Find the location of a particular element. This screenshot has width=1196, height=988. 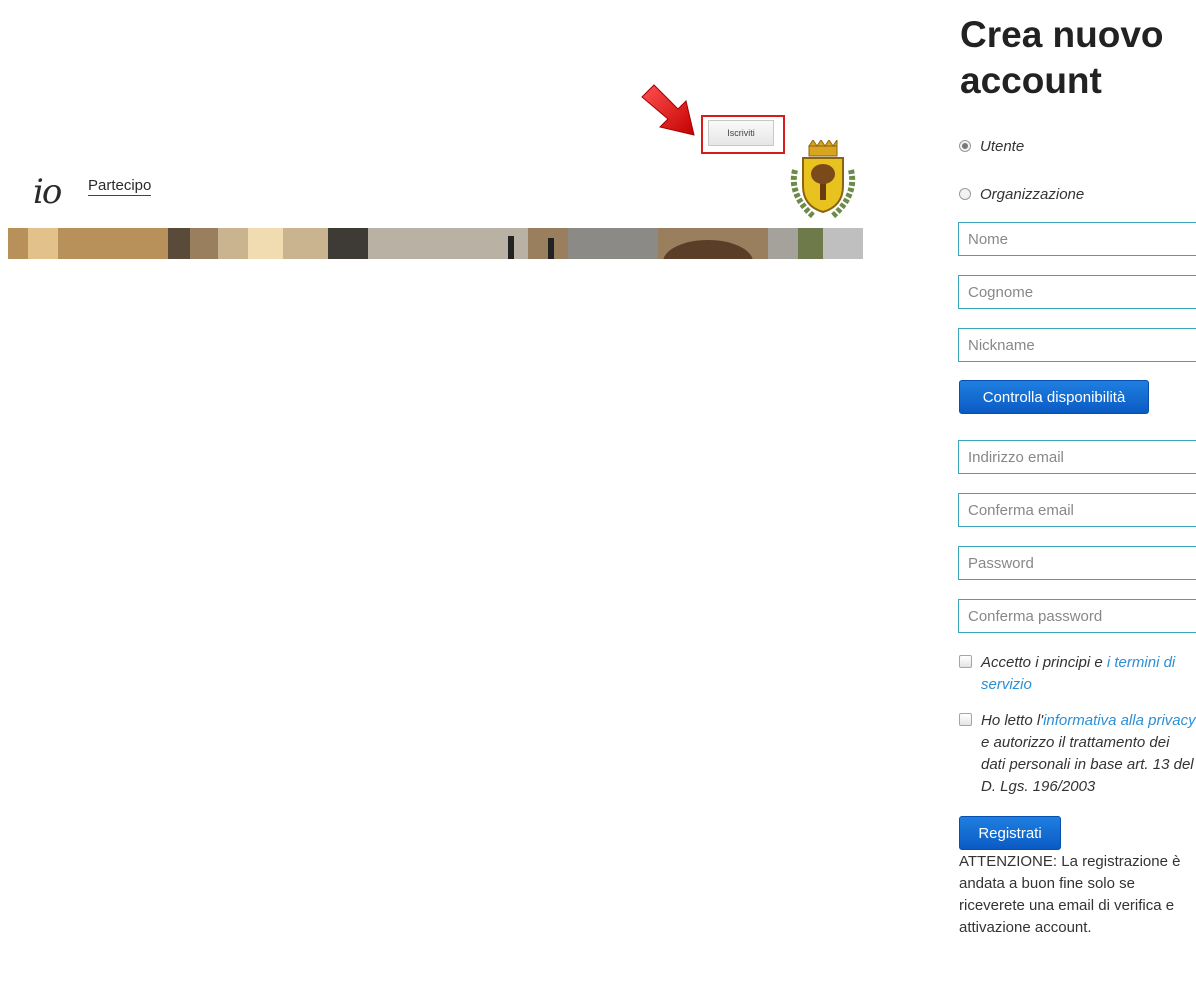

check-availability-button: Controlla disponibilità is located at coordinates (1054, 397).